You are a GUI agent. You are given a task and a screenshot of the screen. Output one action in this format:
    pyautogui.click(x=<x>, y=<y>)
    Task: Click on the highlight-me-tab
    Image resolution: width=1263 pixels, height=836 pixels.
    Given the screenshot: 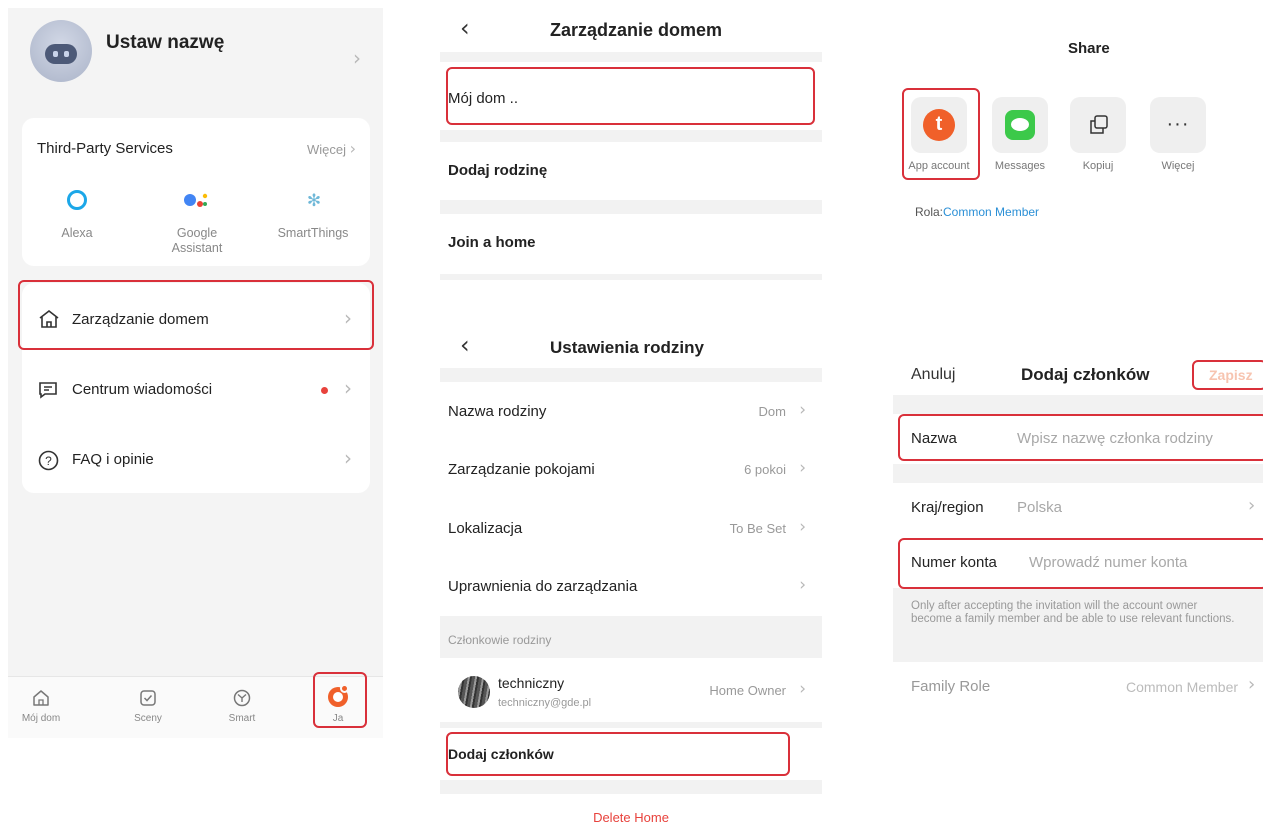 What is the action you would take?
    pyautogui.click(x=340, y=700)
    